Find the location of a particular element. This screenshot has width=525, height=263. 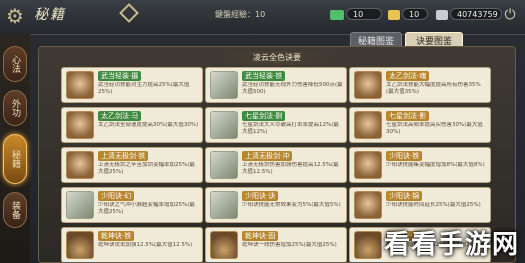

sidebar: 心法 外功 秘籍 装备 is located at coordinates (15, 148).